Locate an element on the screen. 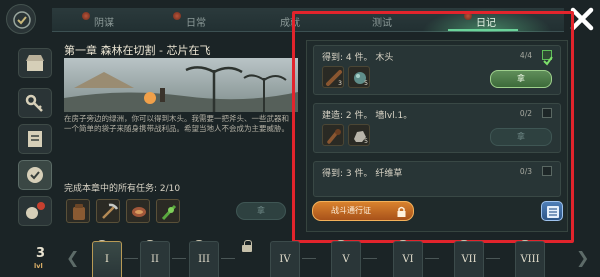 The width and height of the screenshot is (600, 277). shop-icon is located at coordinates (35, 63).